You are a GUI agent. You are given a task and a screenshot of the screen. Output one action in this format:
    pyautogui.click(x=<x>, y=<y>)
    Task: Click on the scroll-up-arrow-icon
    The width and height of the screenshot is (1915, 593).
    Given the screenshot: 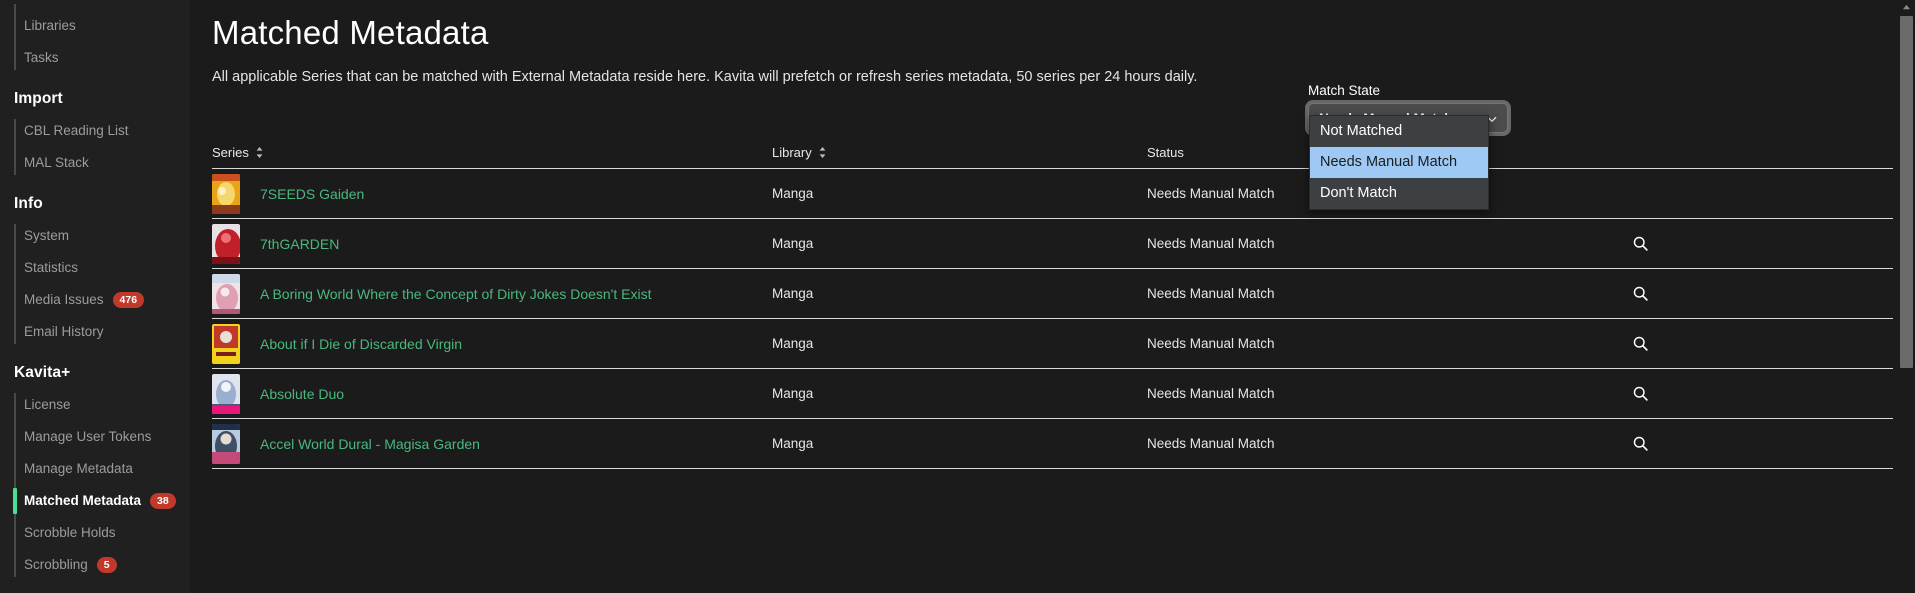 What is the action you would take?
    pyautogui.click(x=1906, y=7)
    